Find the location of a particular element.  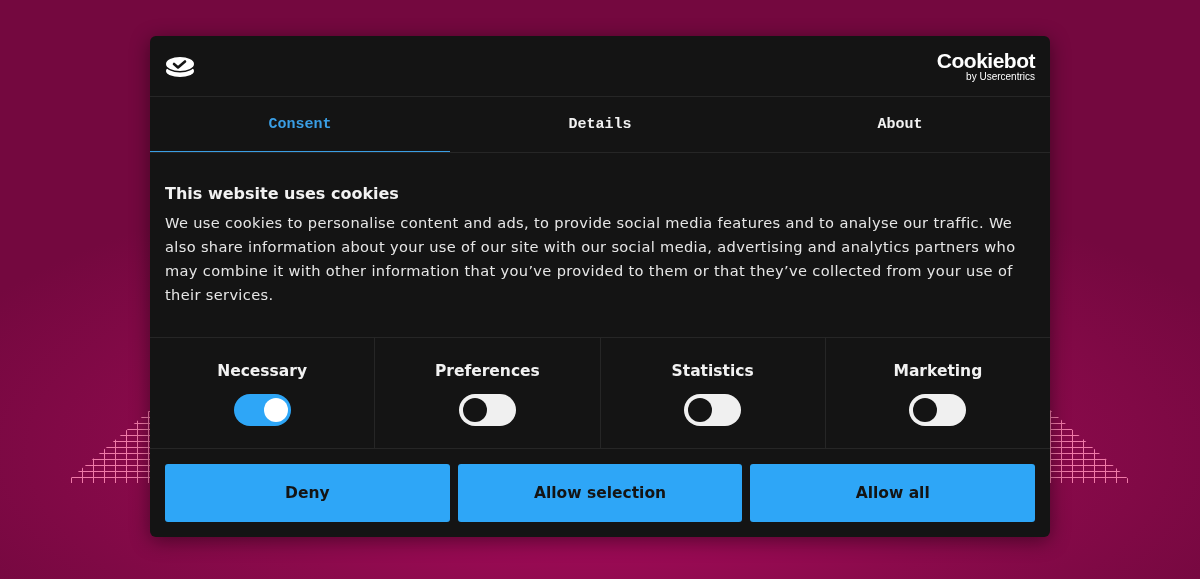

tab: Consent is located at coordinates (300, 124).